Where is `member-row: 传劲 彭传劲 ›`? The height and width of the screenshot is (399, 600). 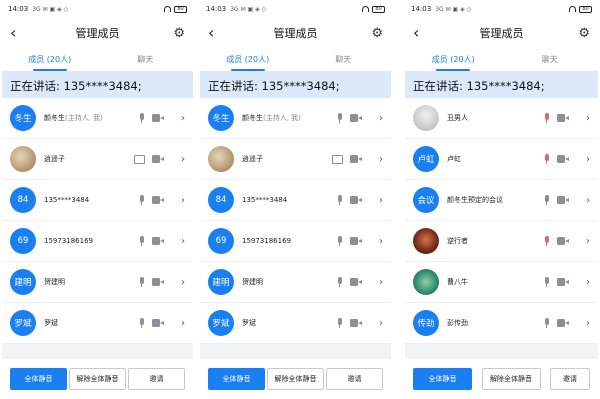
member-row: 传劲 彭传劲 › is located at coordinates (501, 323).